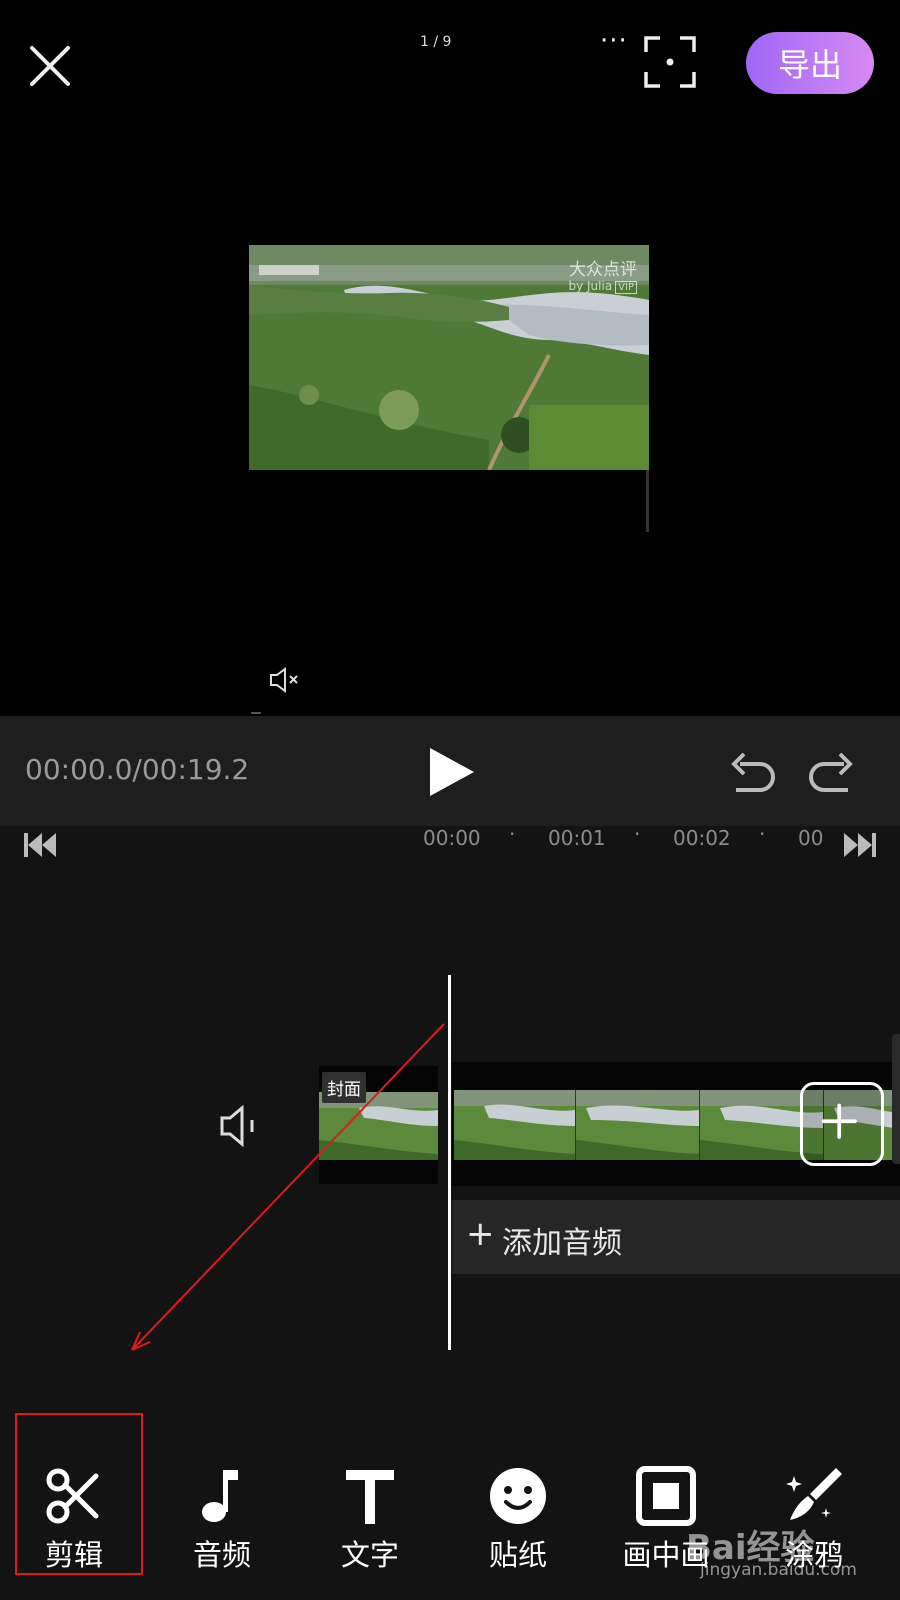 The width and height of the screenshot is (900, 1600). What do you see at coordinates (449, 357) in the screenshot?
I see `video-preview: 大众点评 by Julia VIP` at bounding box center [449, 357].